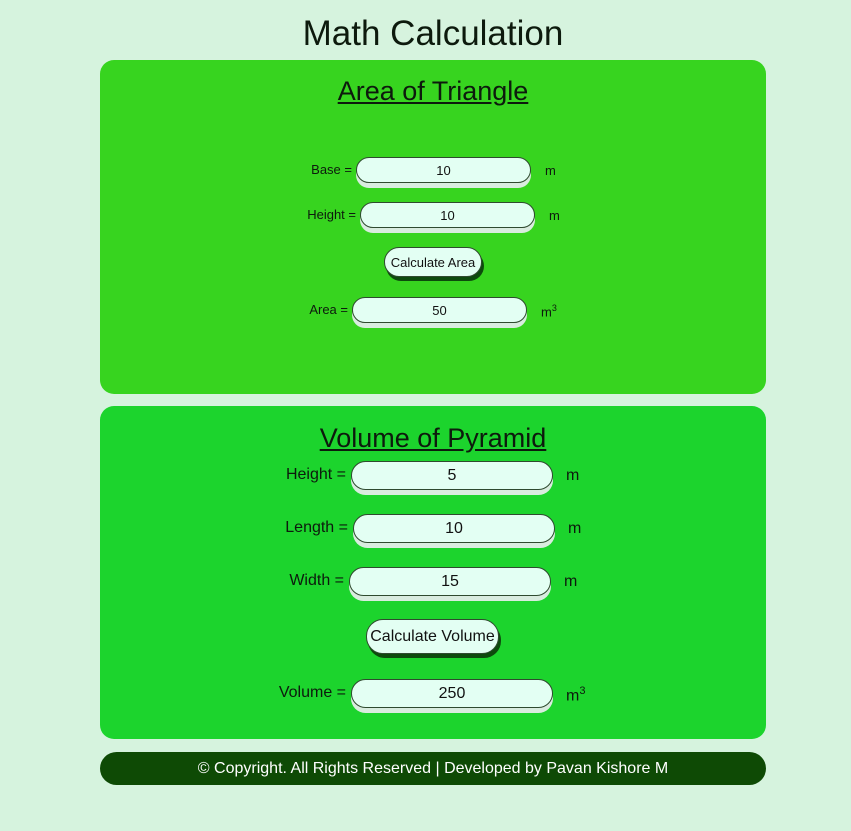 The height and width of the screenshot is (831, 851). I want to click on page-title: Math Calculation, so click(433, 33).